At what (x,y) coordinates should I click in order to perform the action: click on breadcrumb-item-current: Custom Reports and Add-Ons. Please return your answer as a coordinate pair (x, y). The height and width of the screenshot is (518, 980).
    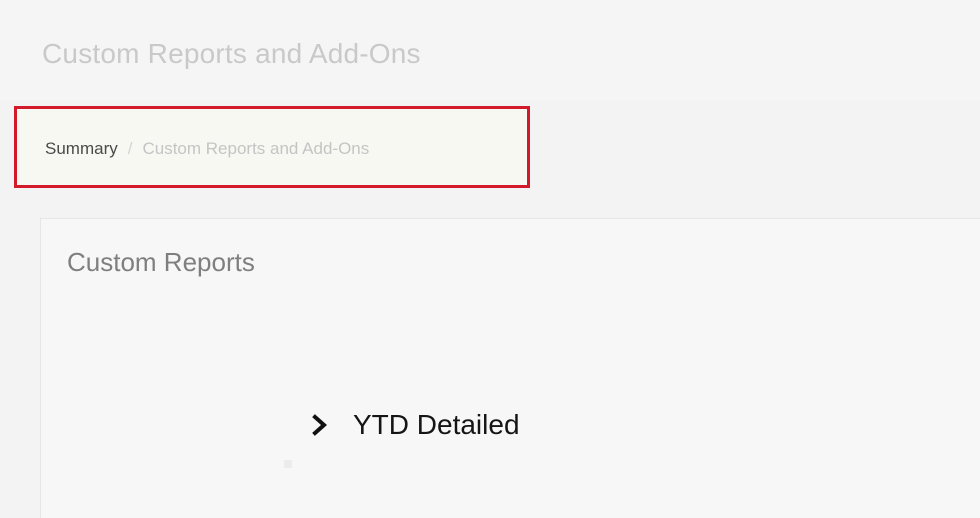
    Looking at the image, I should click on (256, 148).